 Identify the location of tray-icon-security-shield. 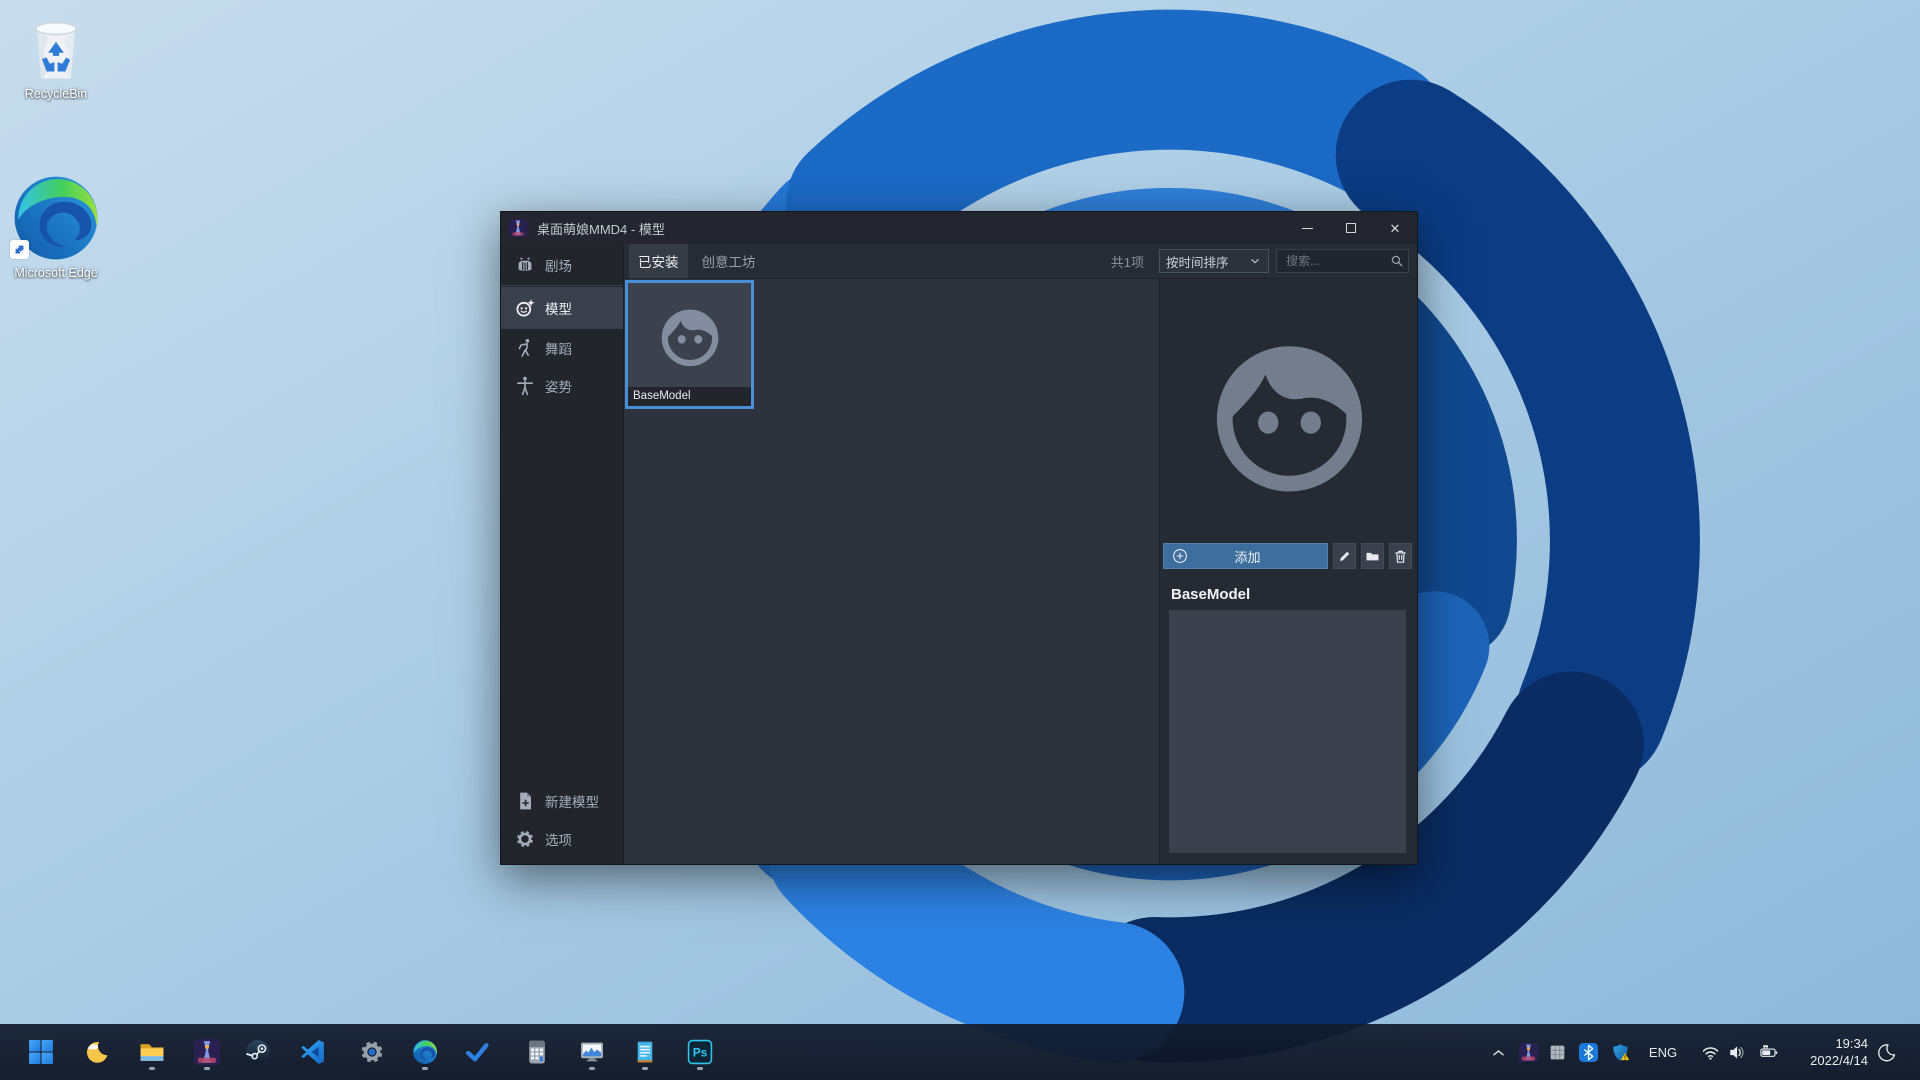
(1620, 1052).